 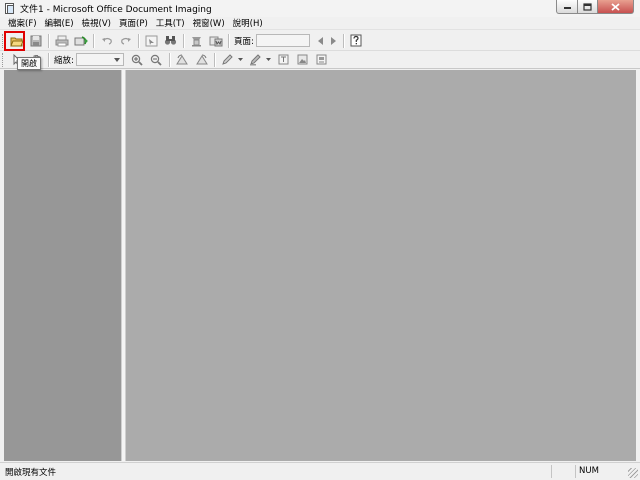 I want to click on prev-page-button, so click(x=320, y=41).